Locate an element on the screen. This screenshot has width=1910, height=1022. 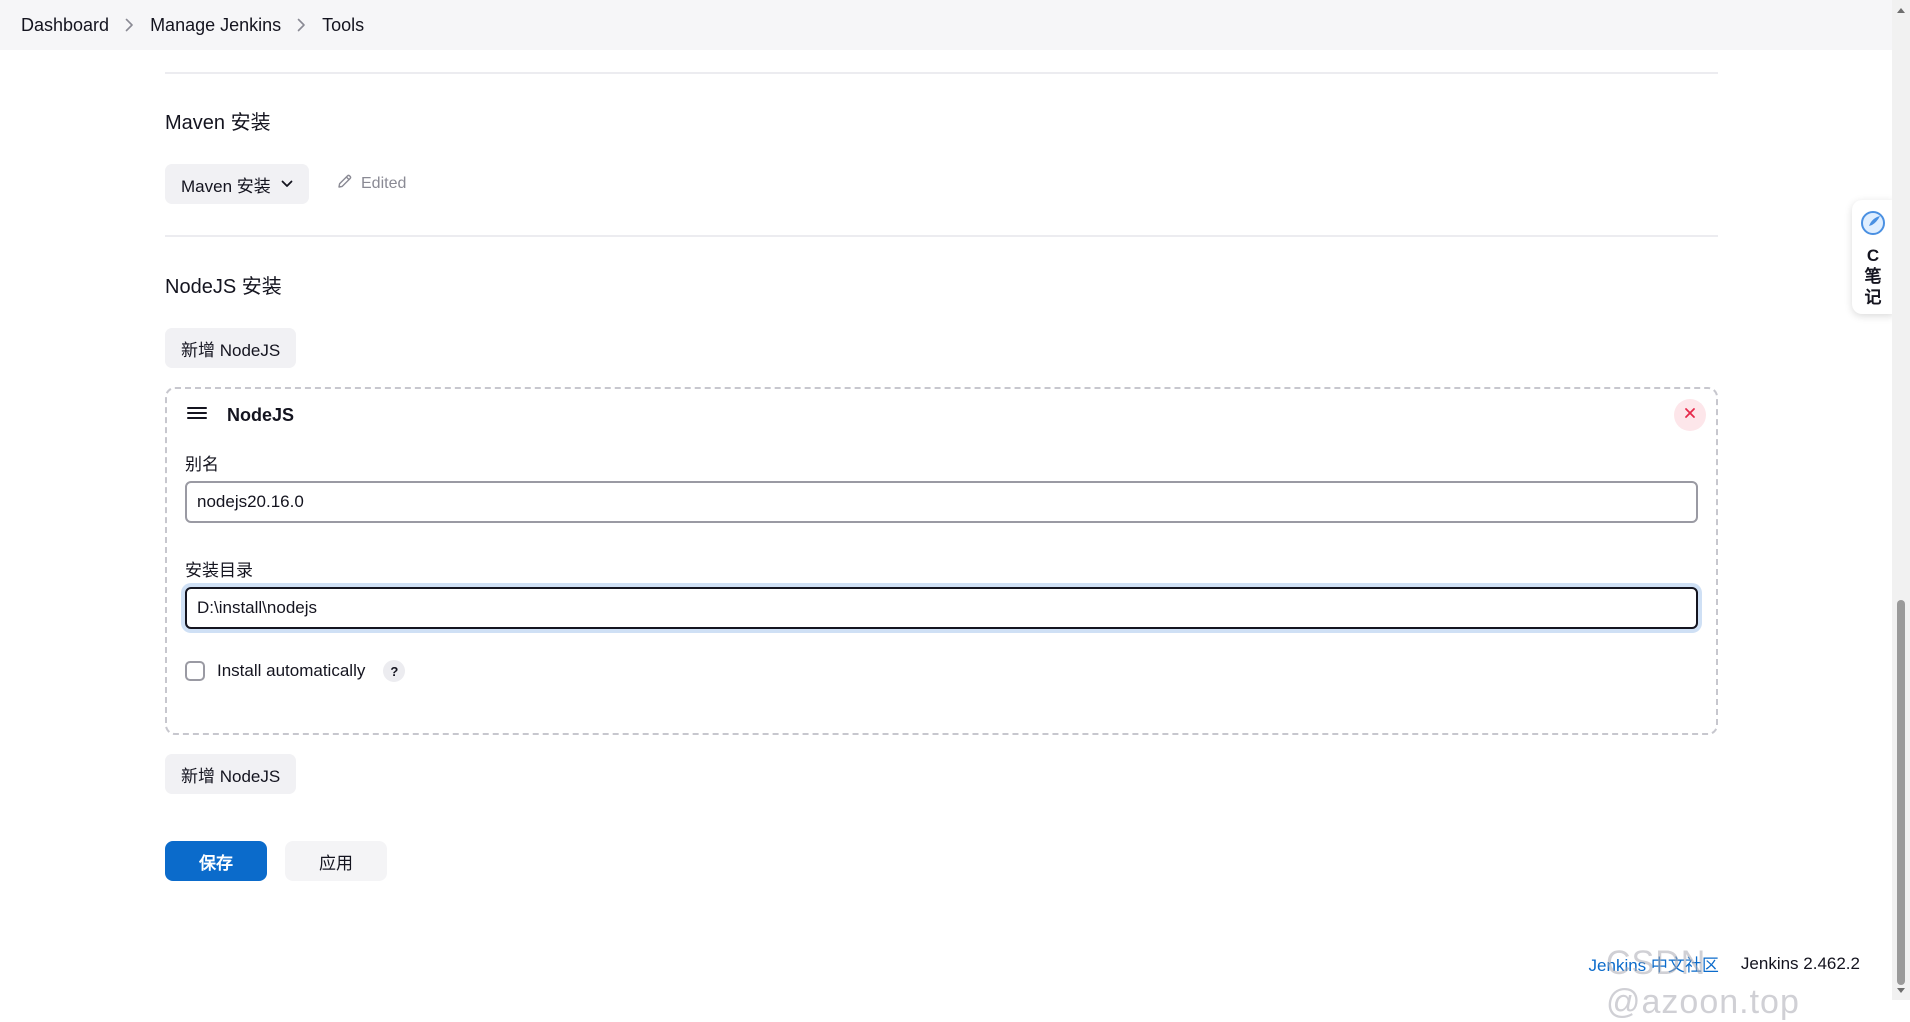
scroll-up-arrow-icon is located at coordinates (1901, 10).